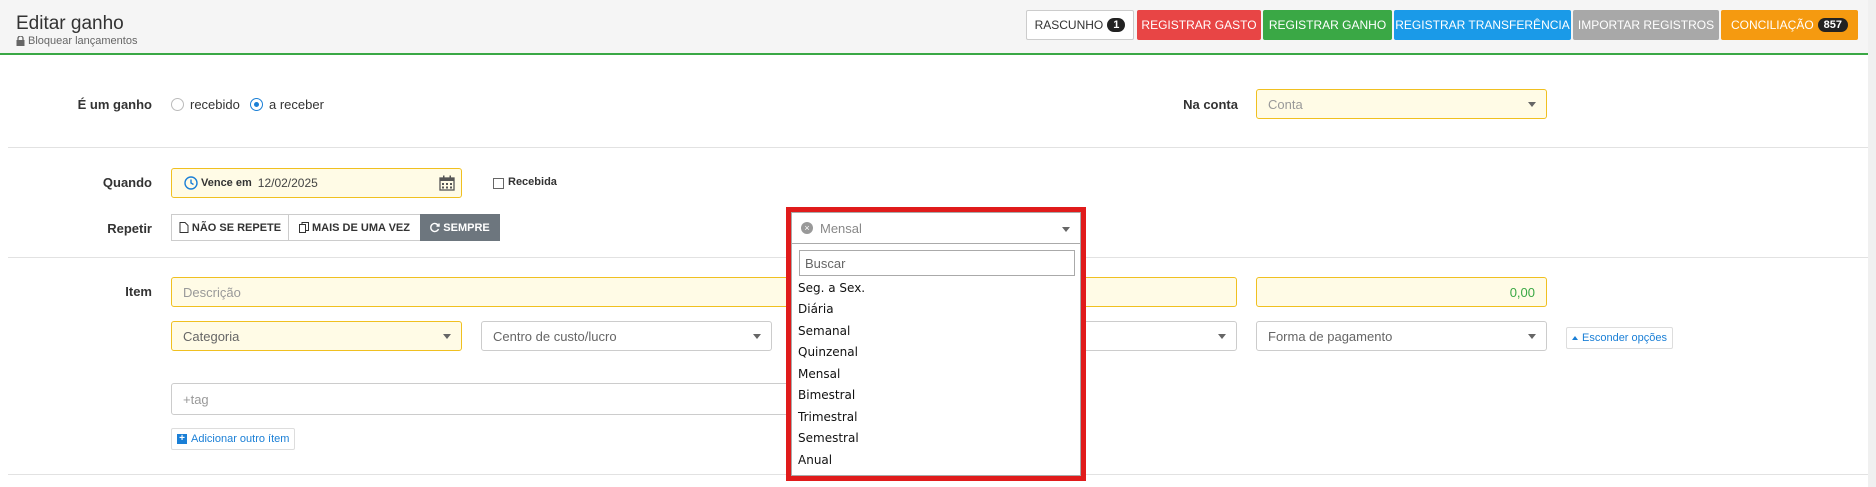 This screenshot has height=487, width=1876. What do you see at coordinates (1401, 292) in the screenshot?
I see `valor-input: 0,00` at bounding box center [1401, 292].